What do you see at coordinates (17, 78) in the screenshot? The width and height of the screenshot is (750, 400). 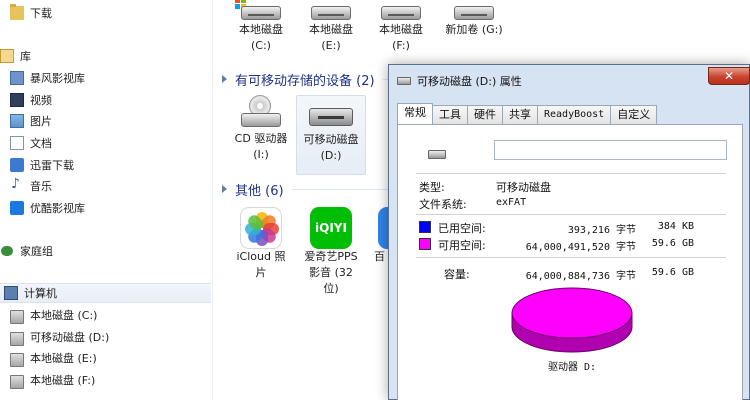 I see `baofeng-library-icon` at bounding box center [17, 78].